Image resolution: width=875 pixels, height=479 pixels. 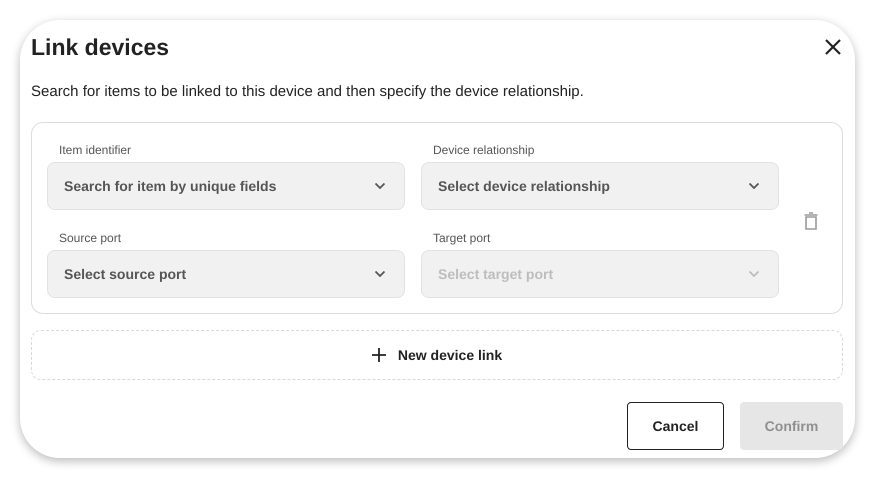 I want to click on close-icon, so click(x=833, y=47).